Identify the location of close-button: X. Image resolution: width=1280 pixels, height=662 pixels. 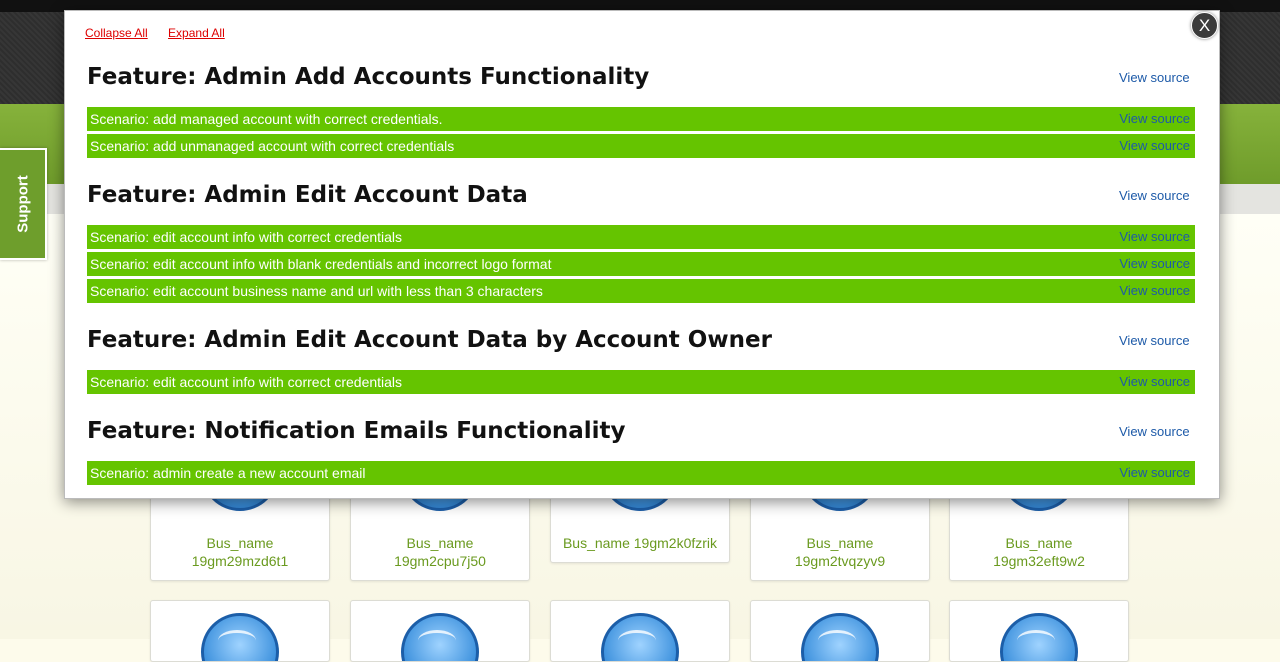
(1204, 25).